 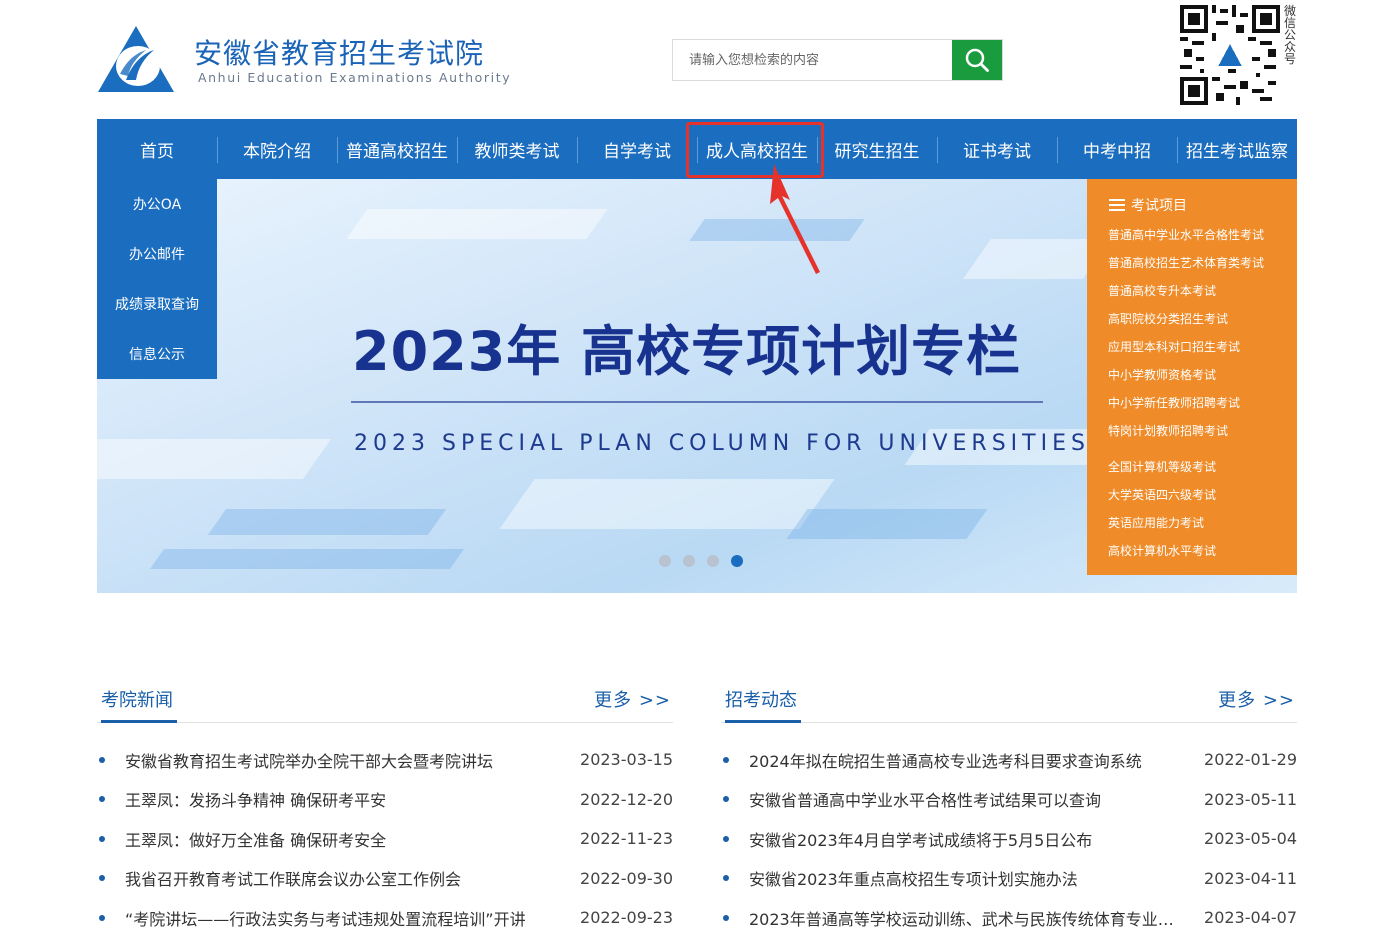 I want to click on news-title: 王翠凤：做好万全准备 确保研考安全, so click(x=352, y=839).